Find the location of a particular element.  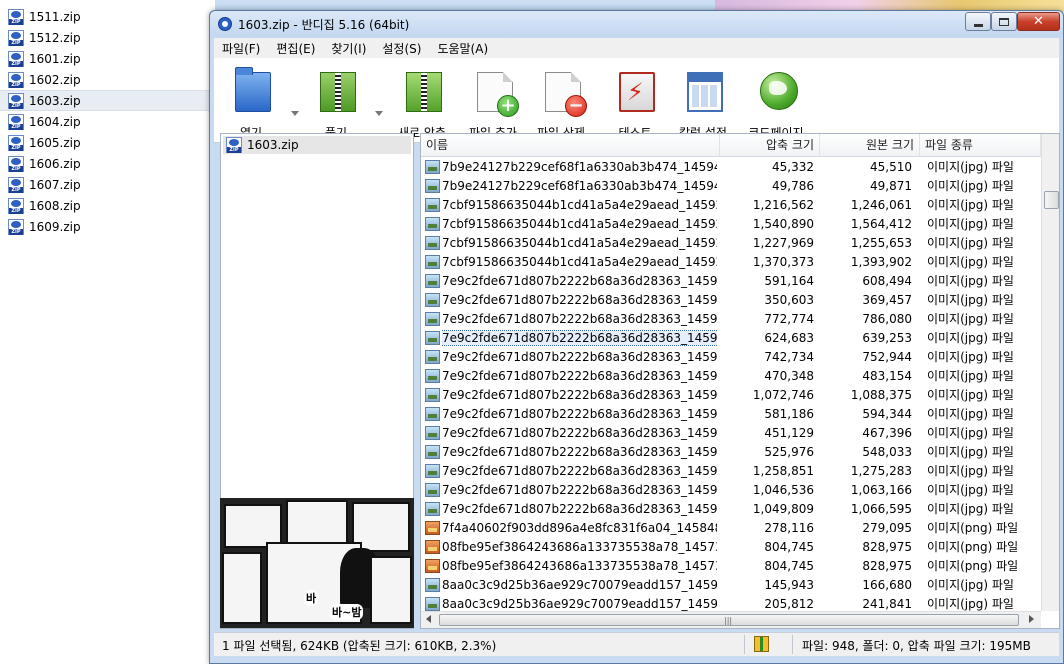

column-settings-button: 칼럼 설정 is located at coordinates (703, 105).